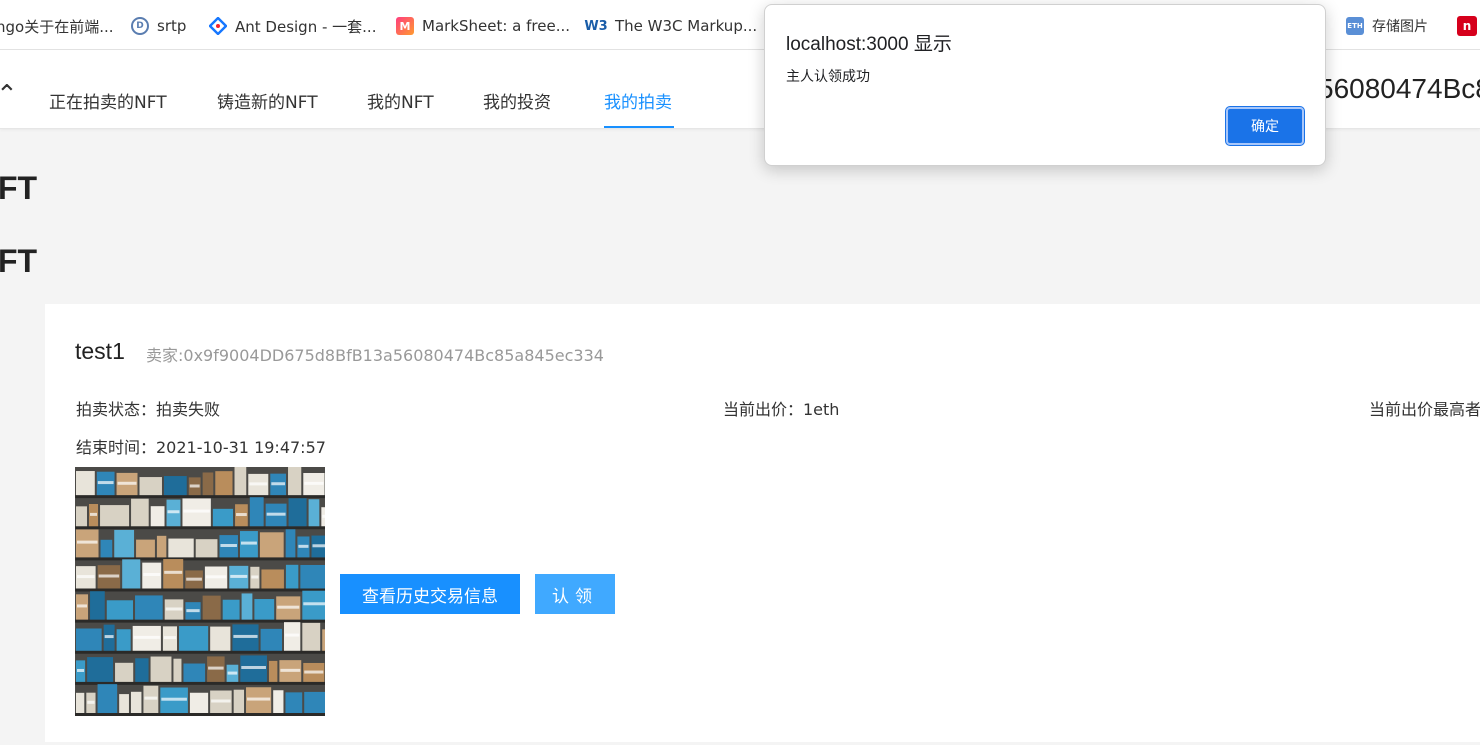  I want to click on claim-button: 认领, so click(575, 594).